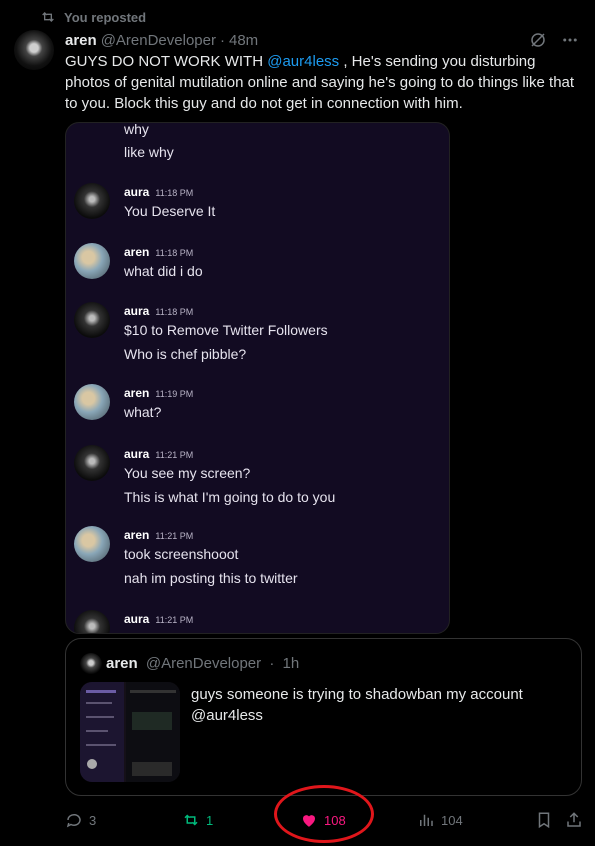  Describe the element at coordinates (257, 621) in the screenshot. I see `chat-message: aura 11:21 PM` at that location.